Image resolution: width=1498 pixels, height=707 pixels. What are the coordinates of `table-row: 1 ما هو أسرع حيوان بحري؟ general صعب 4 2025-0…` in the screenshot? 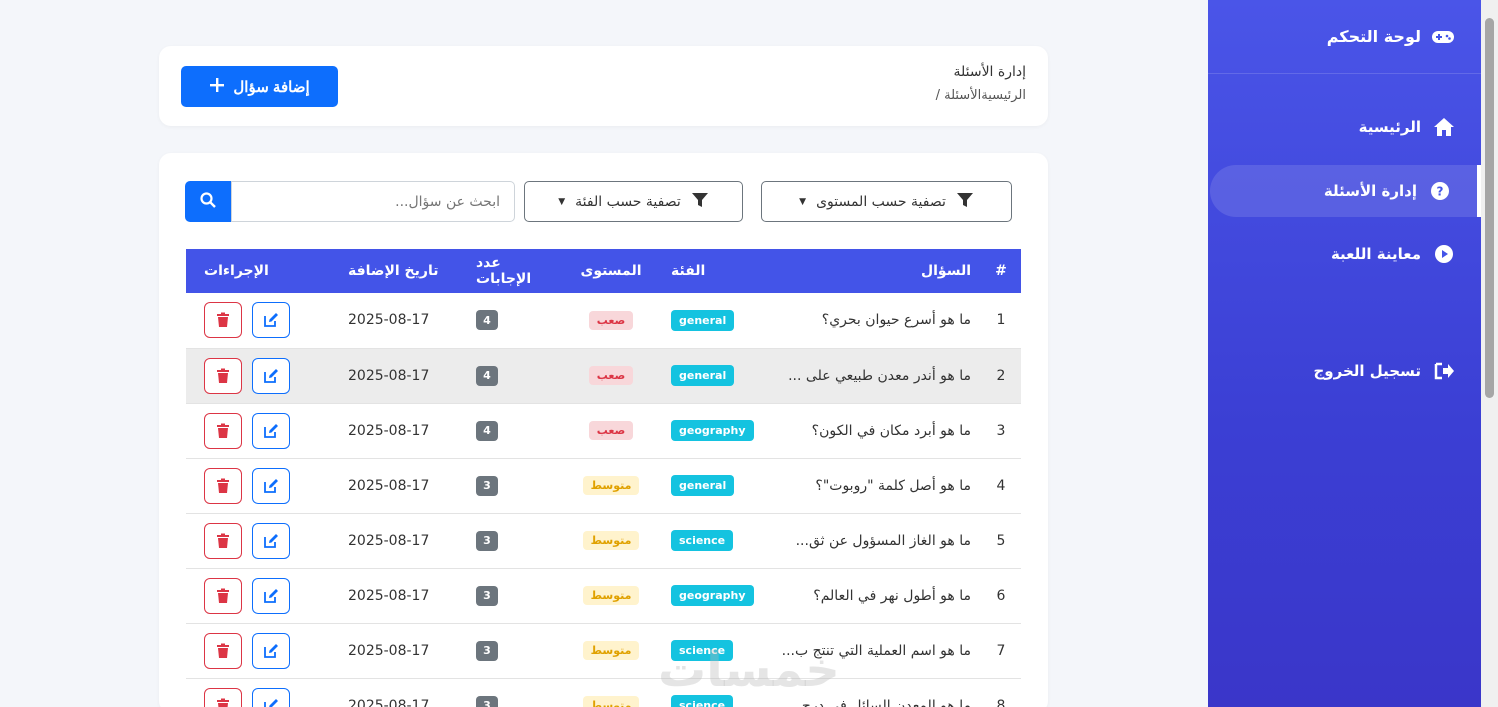 It's located at (603, 320).